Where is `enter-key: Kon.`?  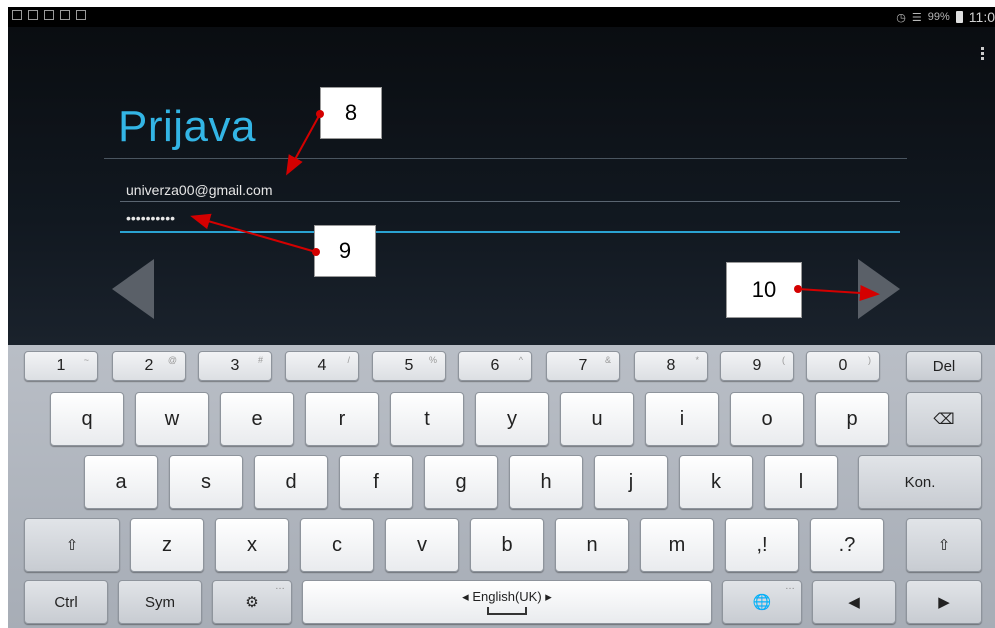
enter-key: Kon. is located at coordinates (920, 482).